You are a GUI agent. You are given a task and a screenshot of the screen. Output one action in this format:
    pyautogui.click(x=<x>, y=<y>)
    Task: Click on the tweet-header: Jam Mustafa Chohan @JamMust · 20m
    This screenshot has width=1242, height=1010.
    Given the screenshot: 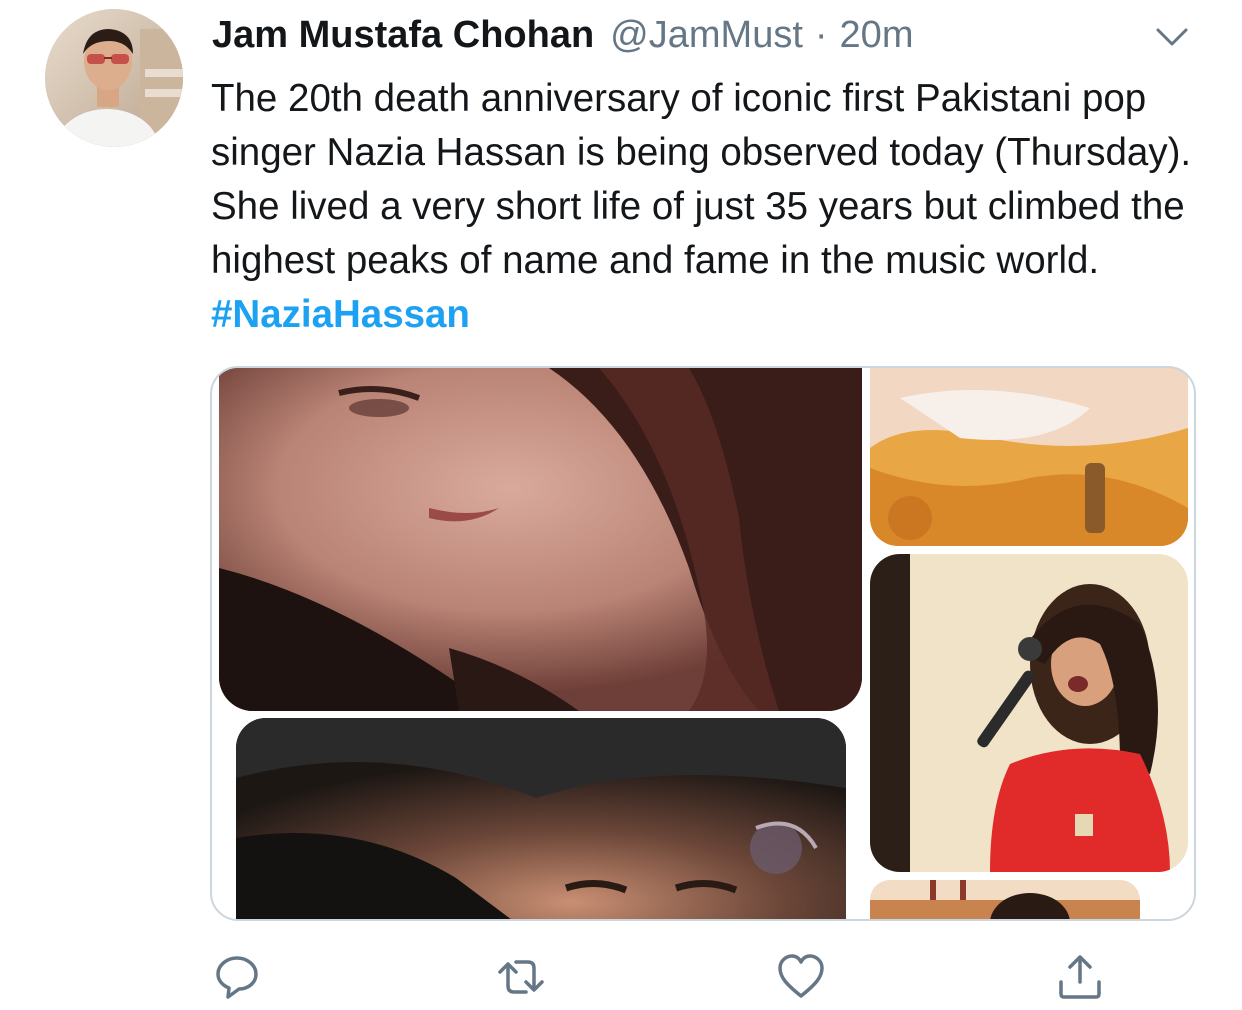 What is the action you would take?
    pyautogui.click(x=562, y=38)
    